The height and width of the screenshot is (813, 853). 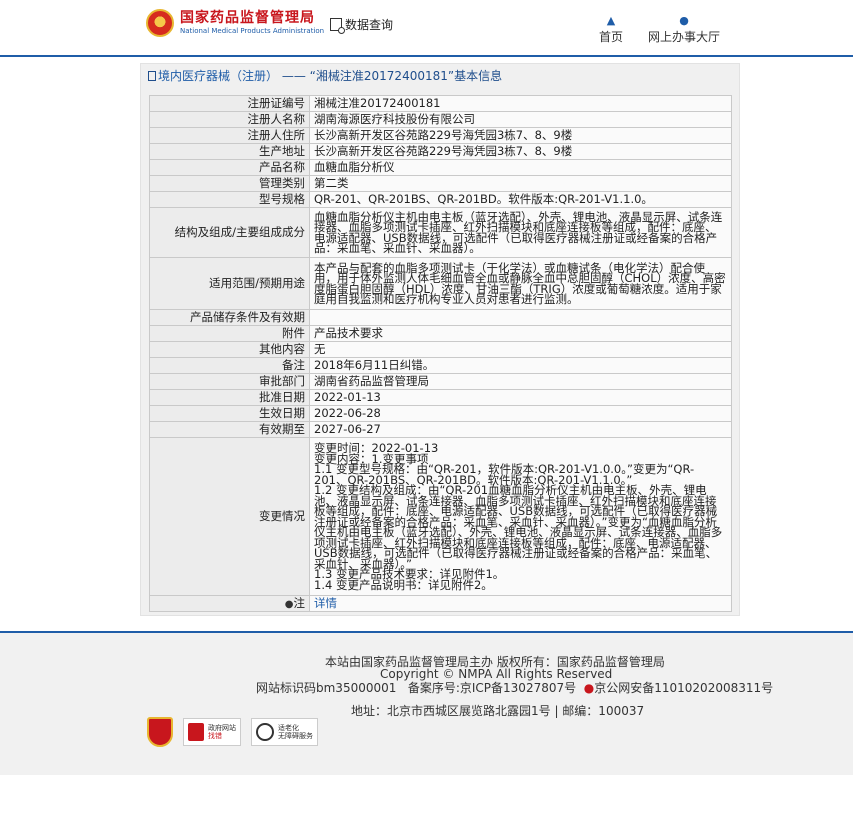 What do you see at coordinates (215, 736) in the screenshot?
I see `badge-gov-sub: 找错` at bounding box center [215, 736].